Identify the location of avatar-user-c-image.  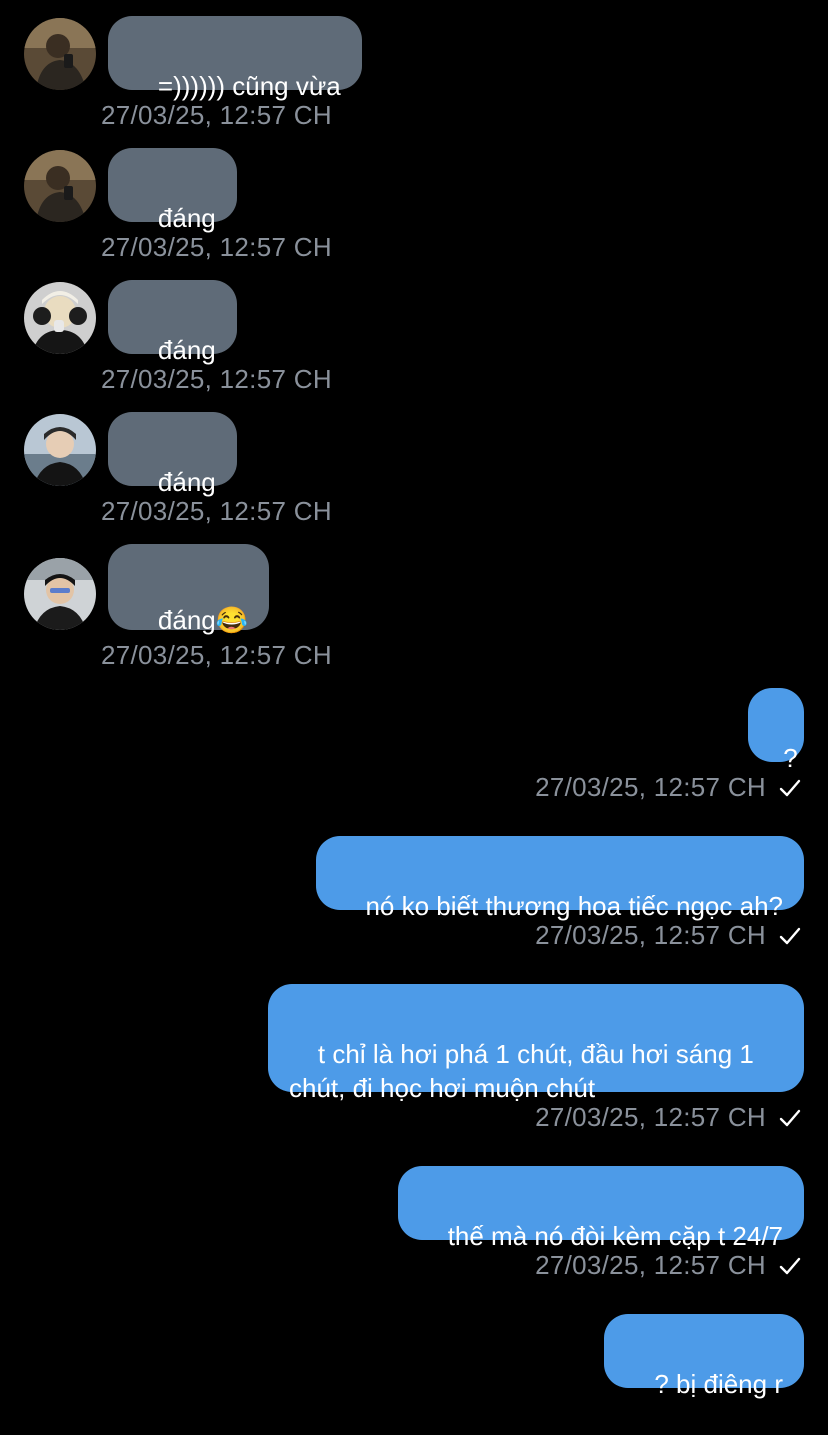
(60, 450).